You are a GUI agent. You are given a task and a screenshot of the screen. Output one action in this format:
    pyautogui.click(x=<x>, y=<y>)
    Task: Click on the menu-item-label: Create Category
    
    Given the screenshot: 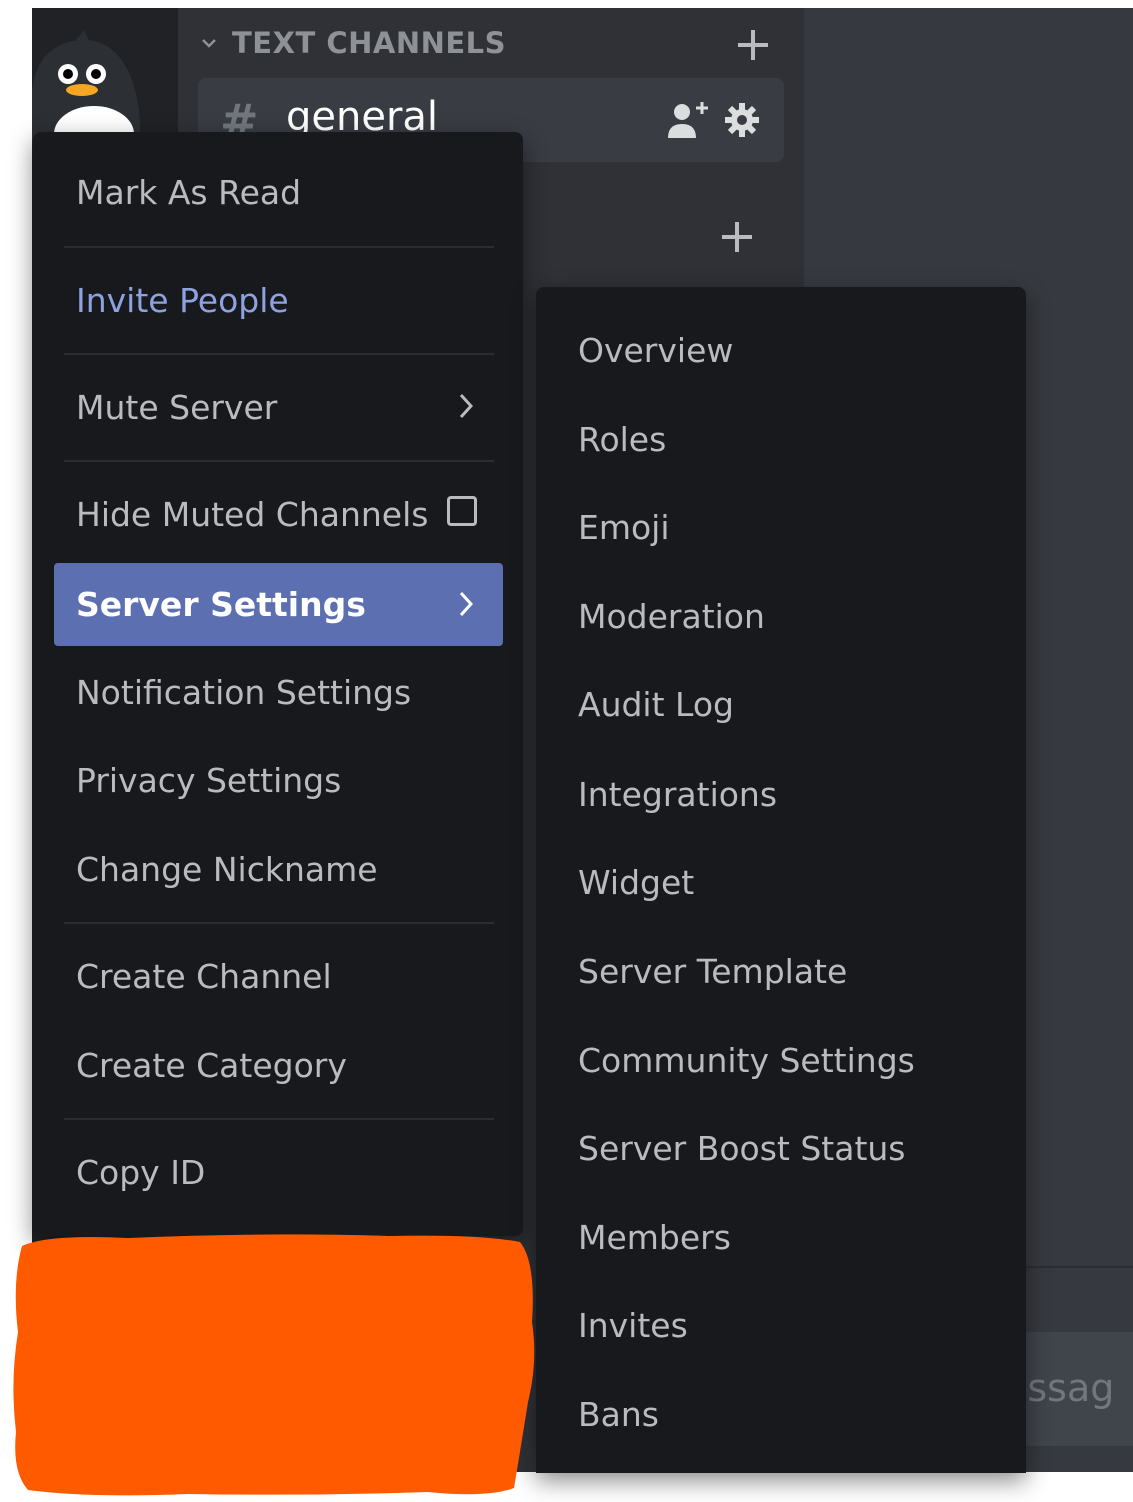 What is the action you would take?
    pyautogui.click(x=211, y=1065)
    